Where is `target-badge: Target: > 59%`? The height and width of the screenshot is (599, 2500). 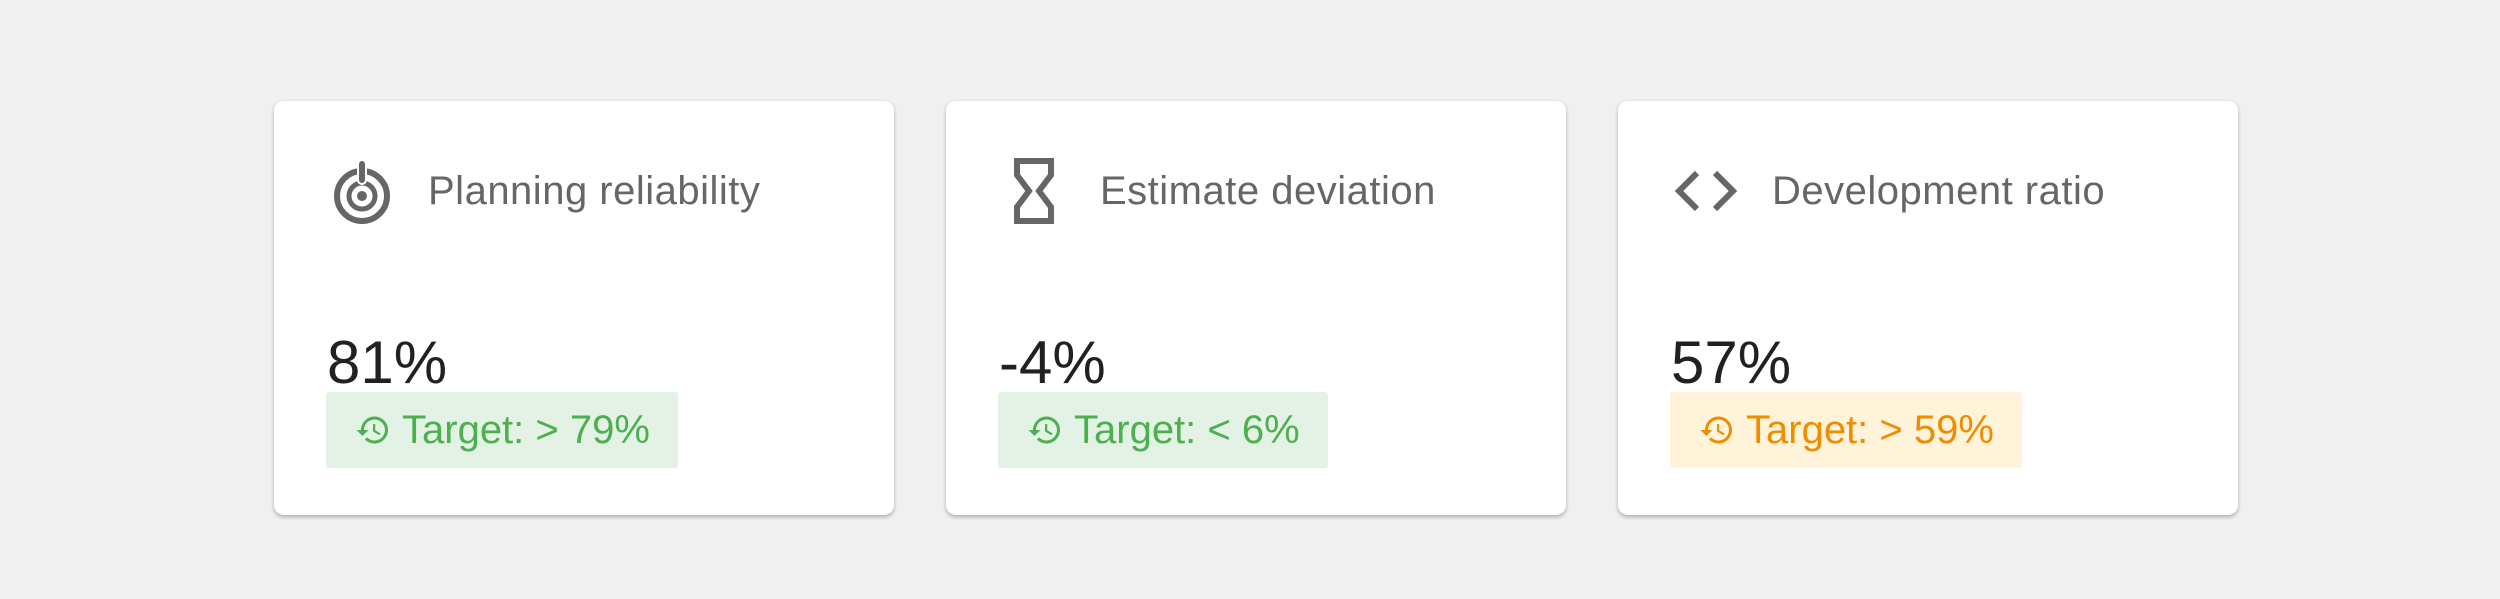
target-badge: Target: > 59% is located at coordinates (1846, 430).